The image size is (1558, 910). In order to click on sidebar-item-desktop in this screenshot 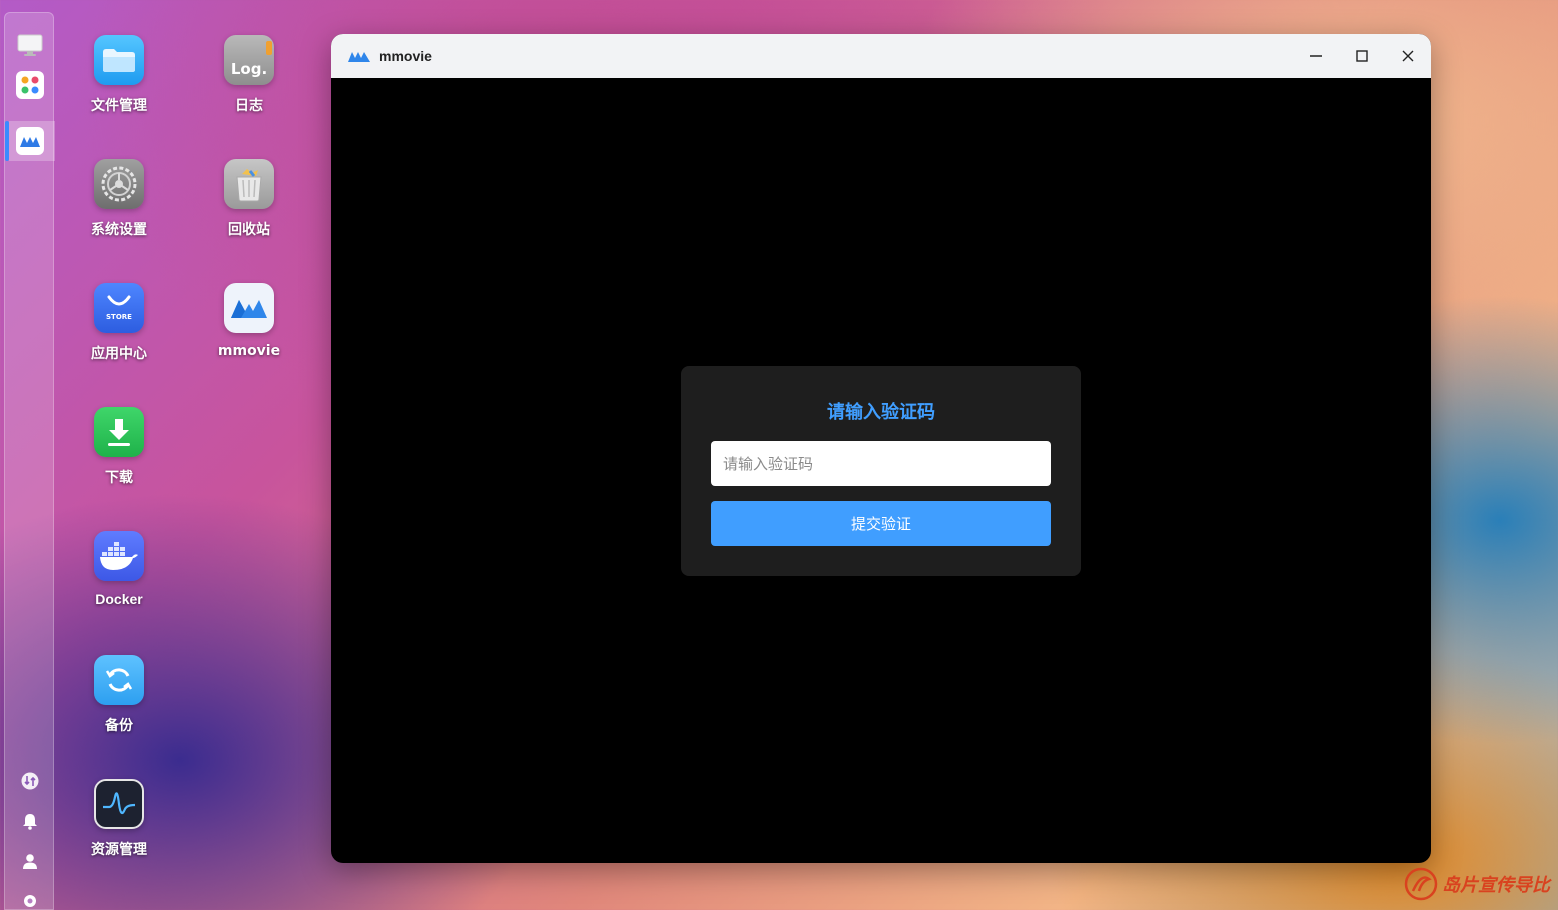, I will do `click(30, 45)`.